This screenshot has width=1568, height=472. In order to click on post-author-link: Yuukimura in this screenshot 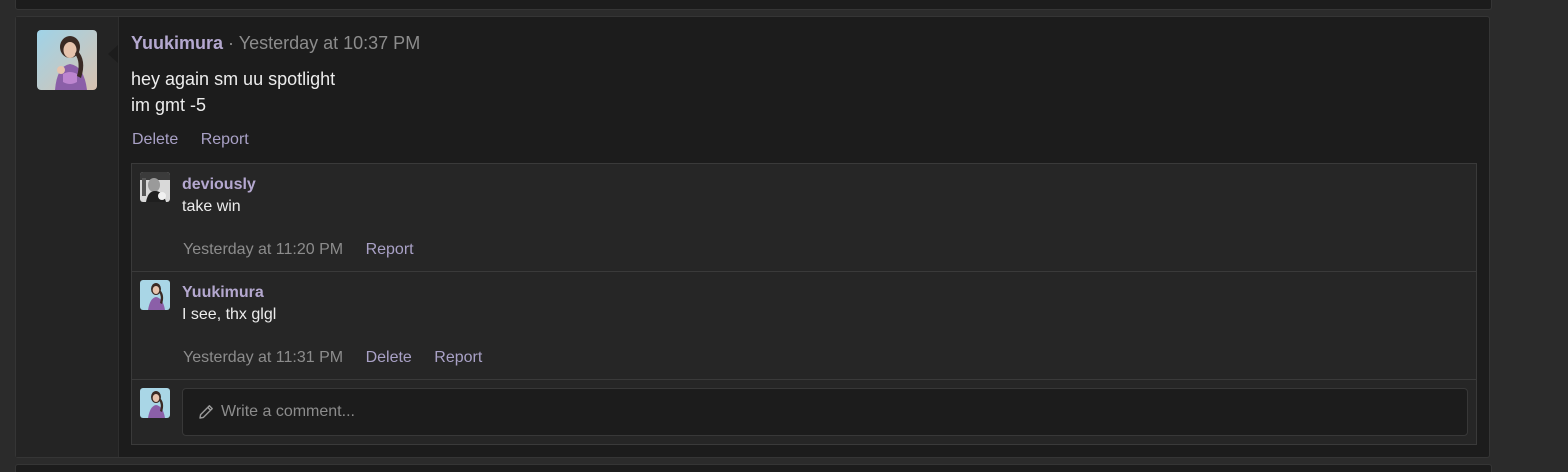, I will do `click(177, 43)`.